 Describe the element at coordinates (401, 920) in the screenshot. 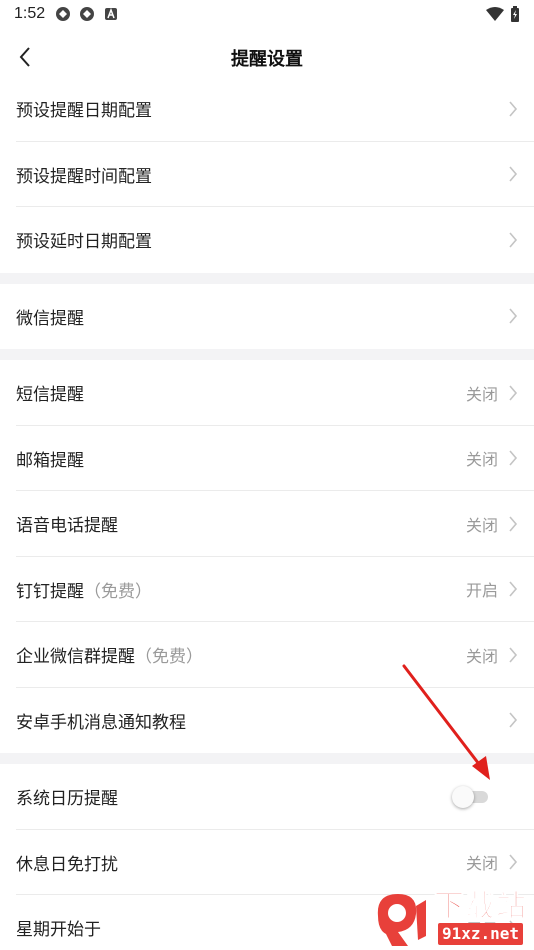

I see `watermark-logo-icon` at that location.